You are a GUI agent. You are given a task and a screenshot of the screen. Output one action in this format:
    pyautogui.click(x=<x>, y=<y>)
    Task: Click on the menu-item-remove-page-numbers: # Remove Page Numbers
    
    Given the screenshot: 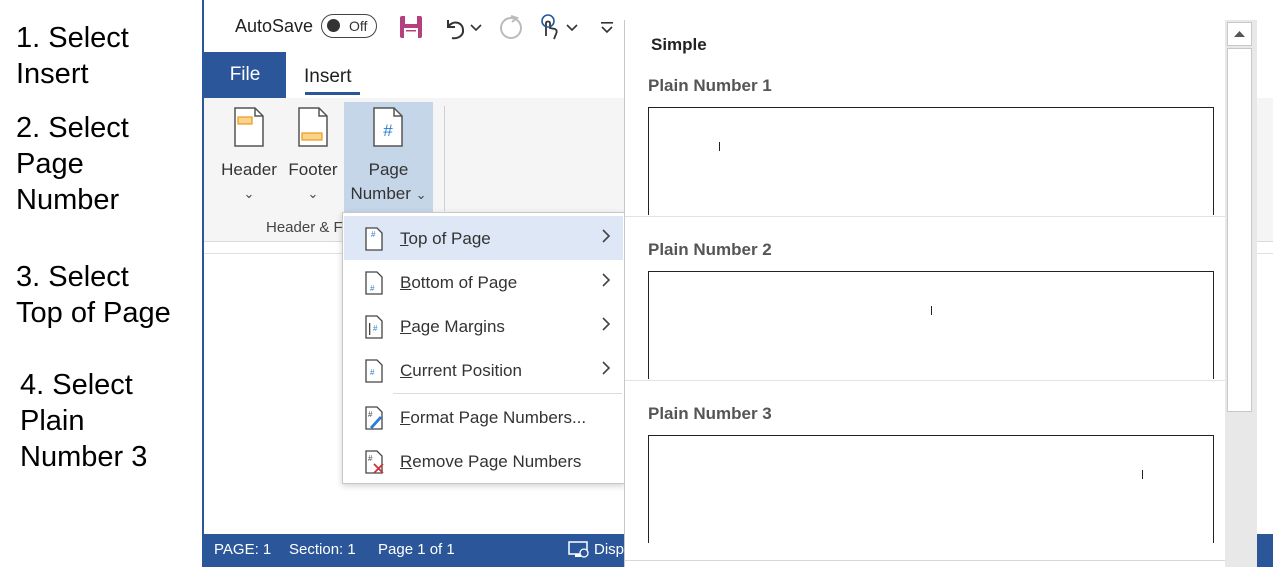 What is the action you would take?
    pyautogui.click(x=483, y=461)
    